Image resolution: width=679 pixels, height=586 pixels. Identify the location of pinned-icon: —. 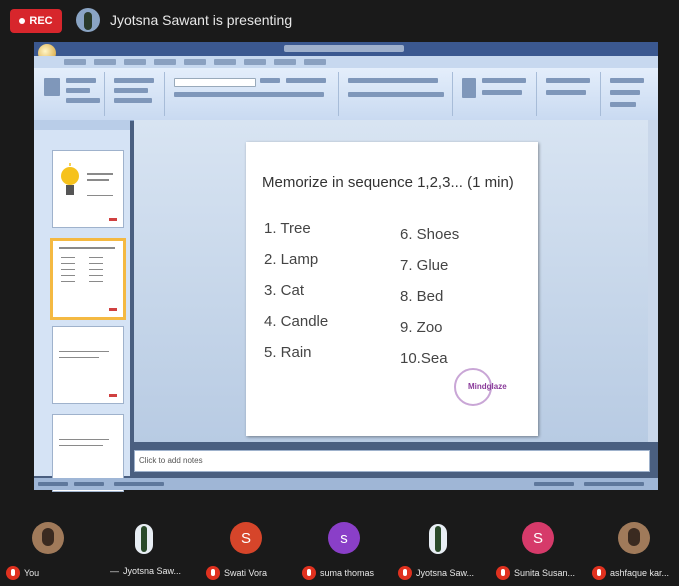
(114, 571).